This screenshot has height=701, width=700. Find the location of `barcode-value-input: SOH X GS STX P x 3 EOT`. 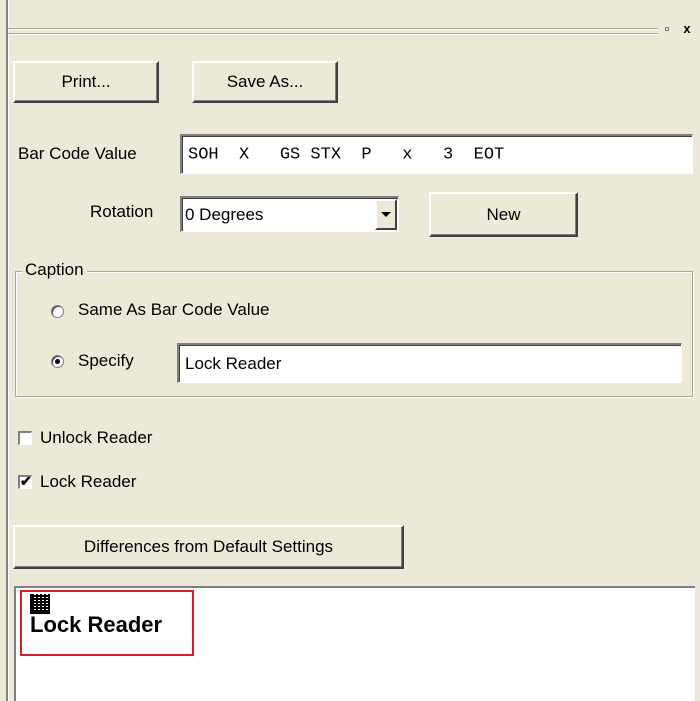

barcode-value-input: SOH X GS STX P x 3 EOT is located at coordinates (436, 154).